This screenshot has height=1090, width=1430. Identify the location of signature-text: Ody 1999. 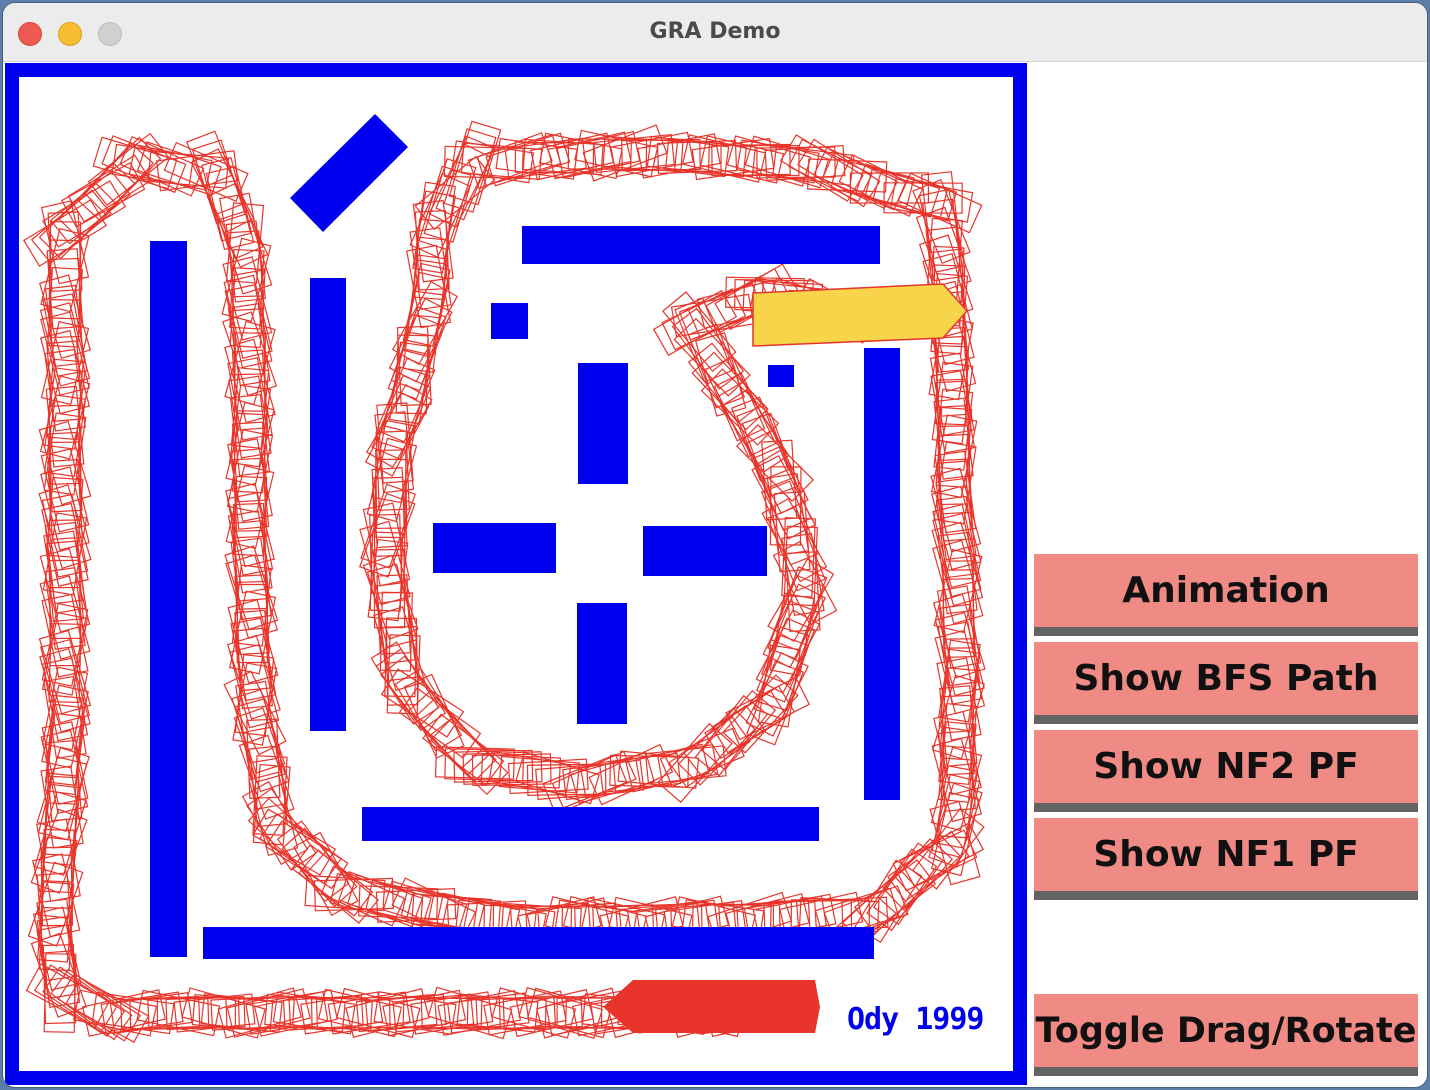
(915, 1019).